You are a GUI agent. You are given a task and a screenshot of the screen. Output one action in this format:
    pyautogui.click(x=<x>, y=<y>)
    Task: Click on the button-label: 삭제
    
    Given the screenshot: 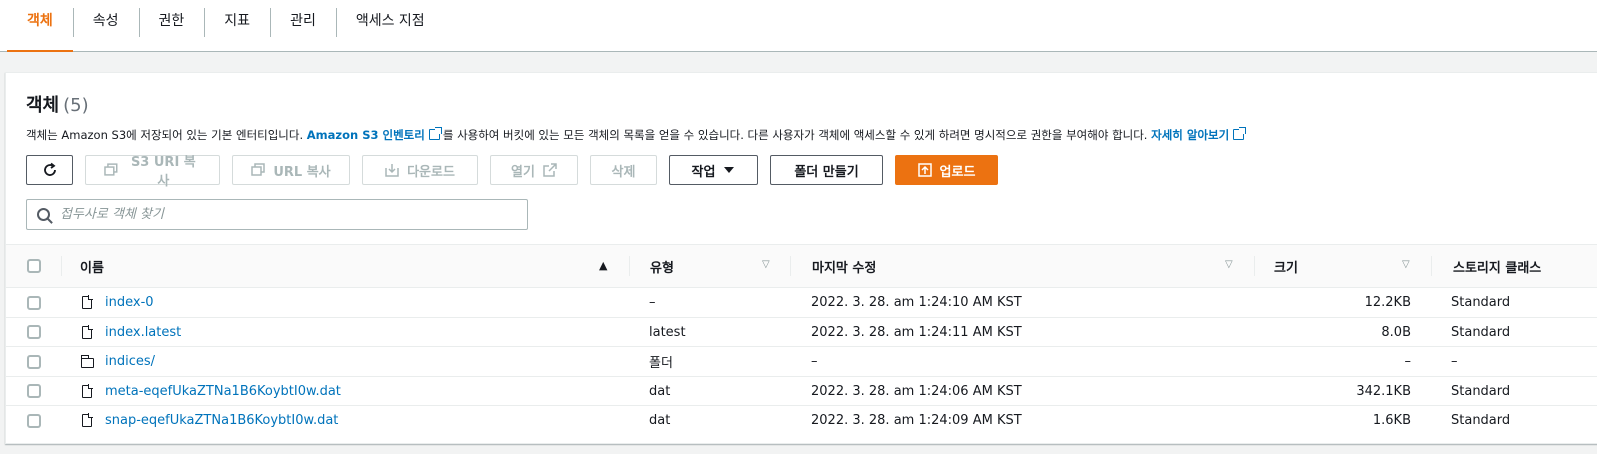 What is the action you would take?
    pyautogui.click(x=623, y=172)
    